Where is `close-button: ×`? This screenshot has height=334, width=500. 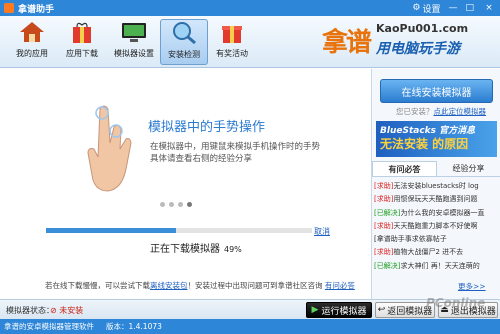
close-button: × is located at coordinates (489, 8).